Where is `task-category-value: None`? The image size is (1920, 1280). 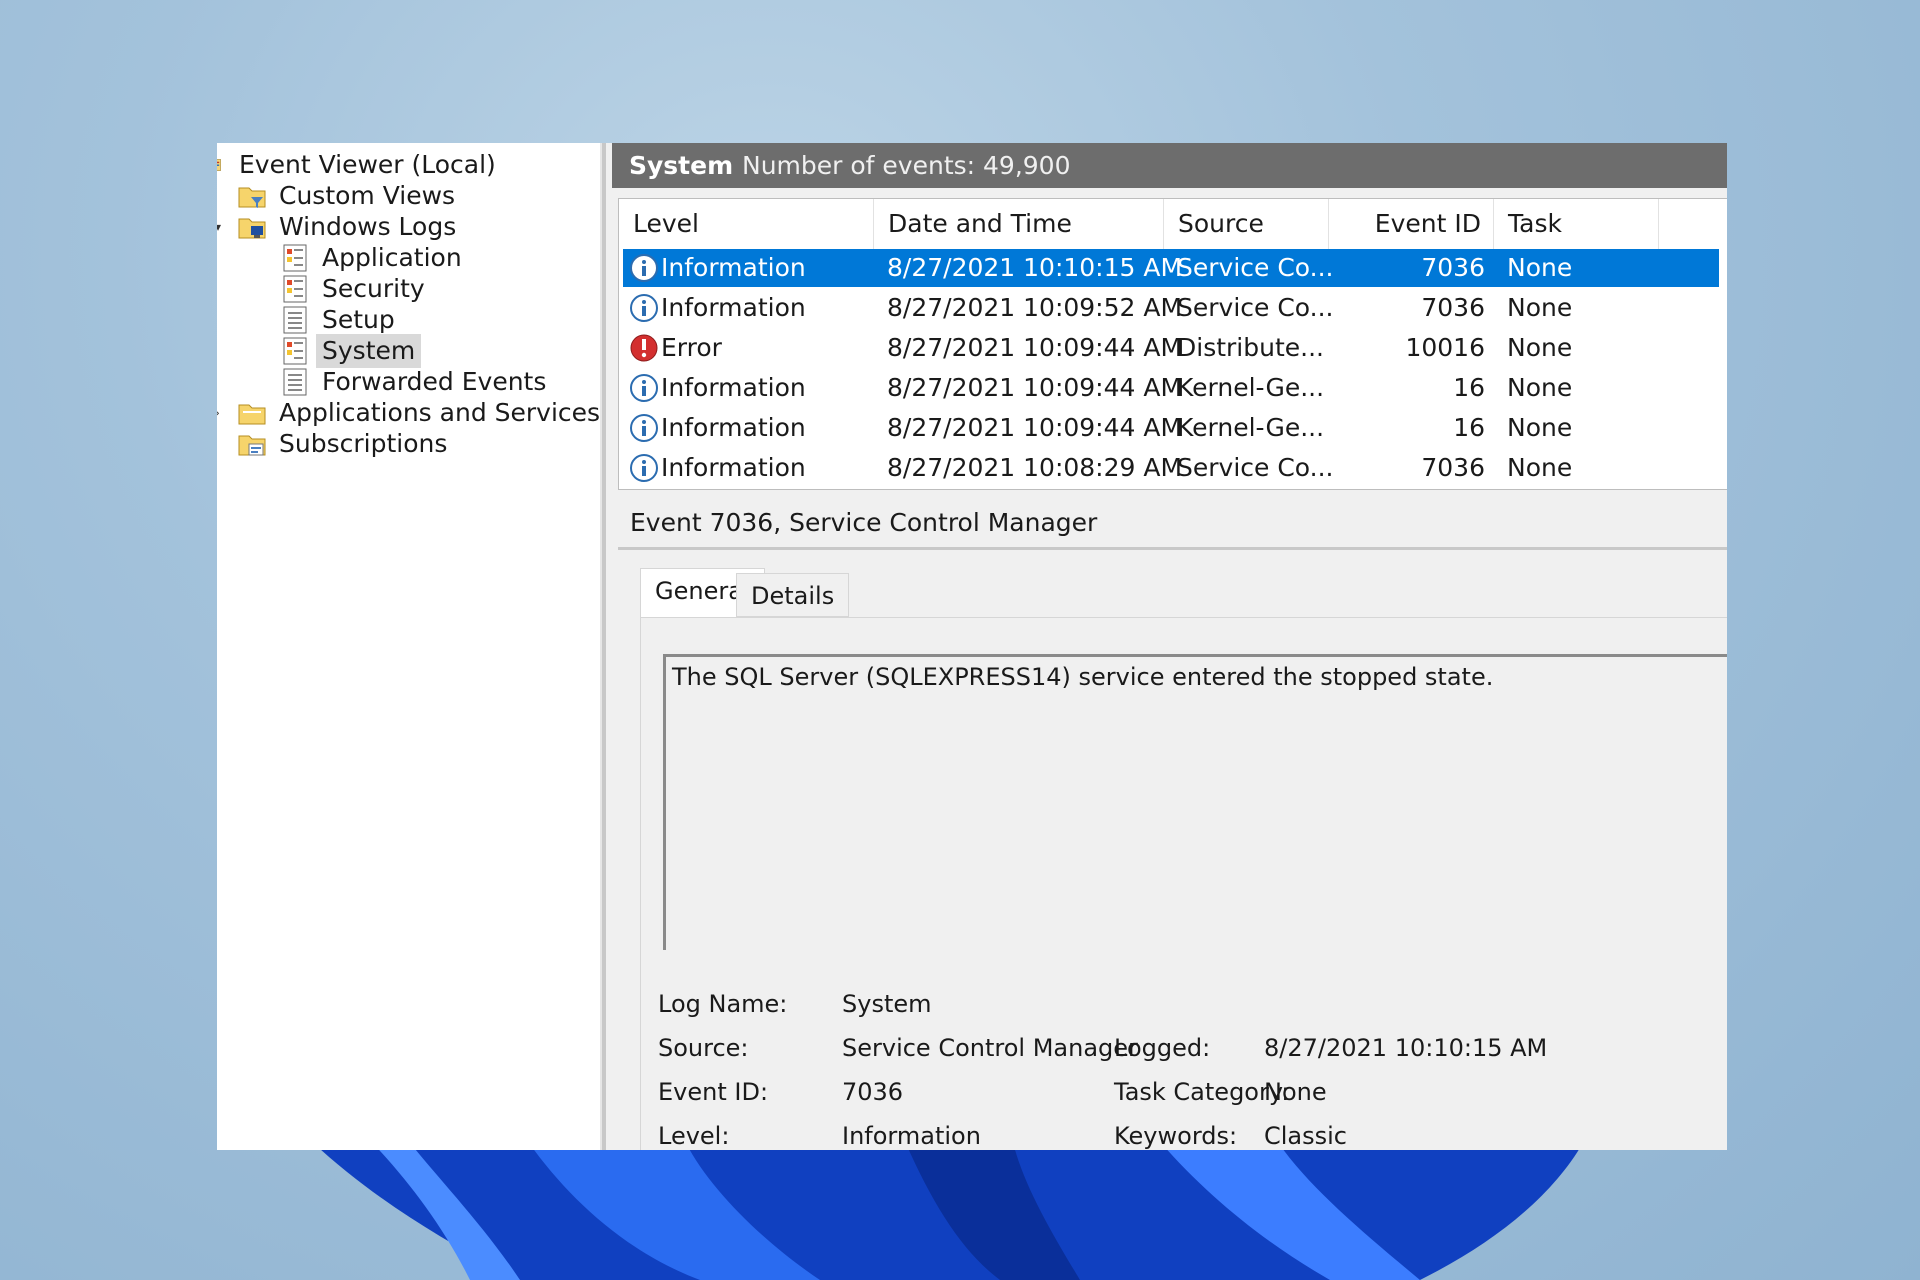 task-category-value: None is located at coordinates (1295, 1092).